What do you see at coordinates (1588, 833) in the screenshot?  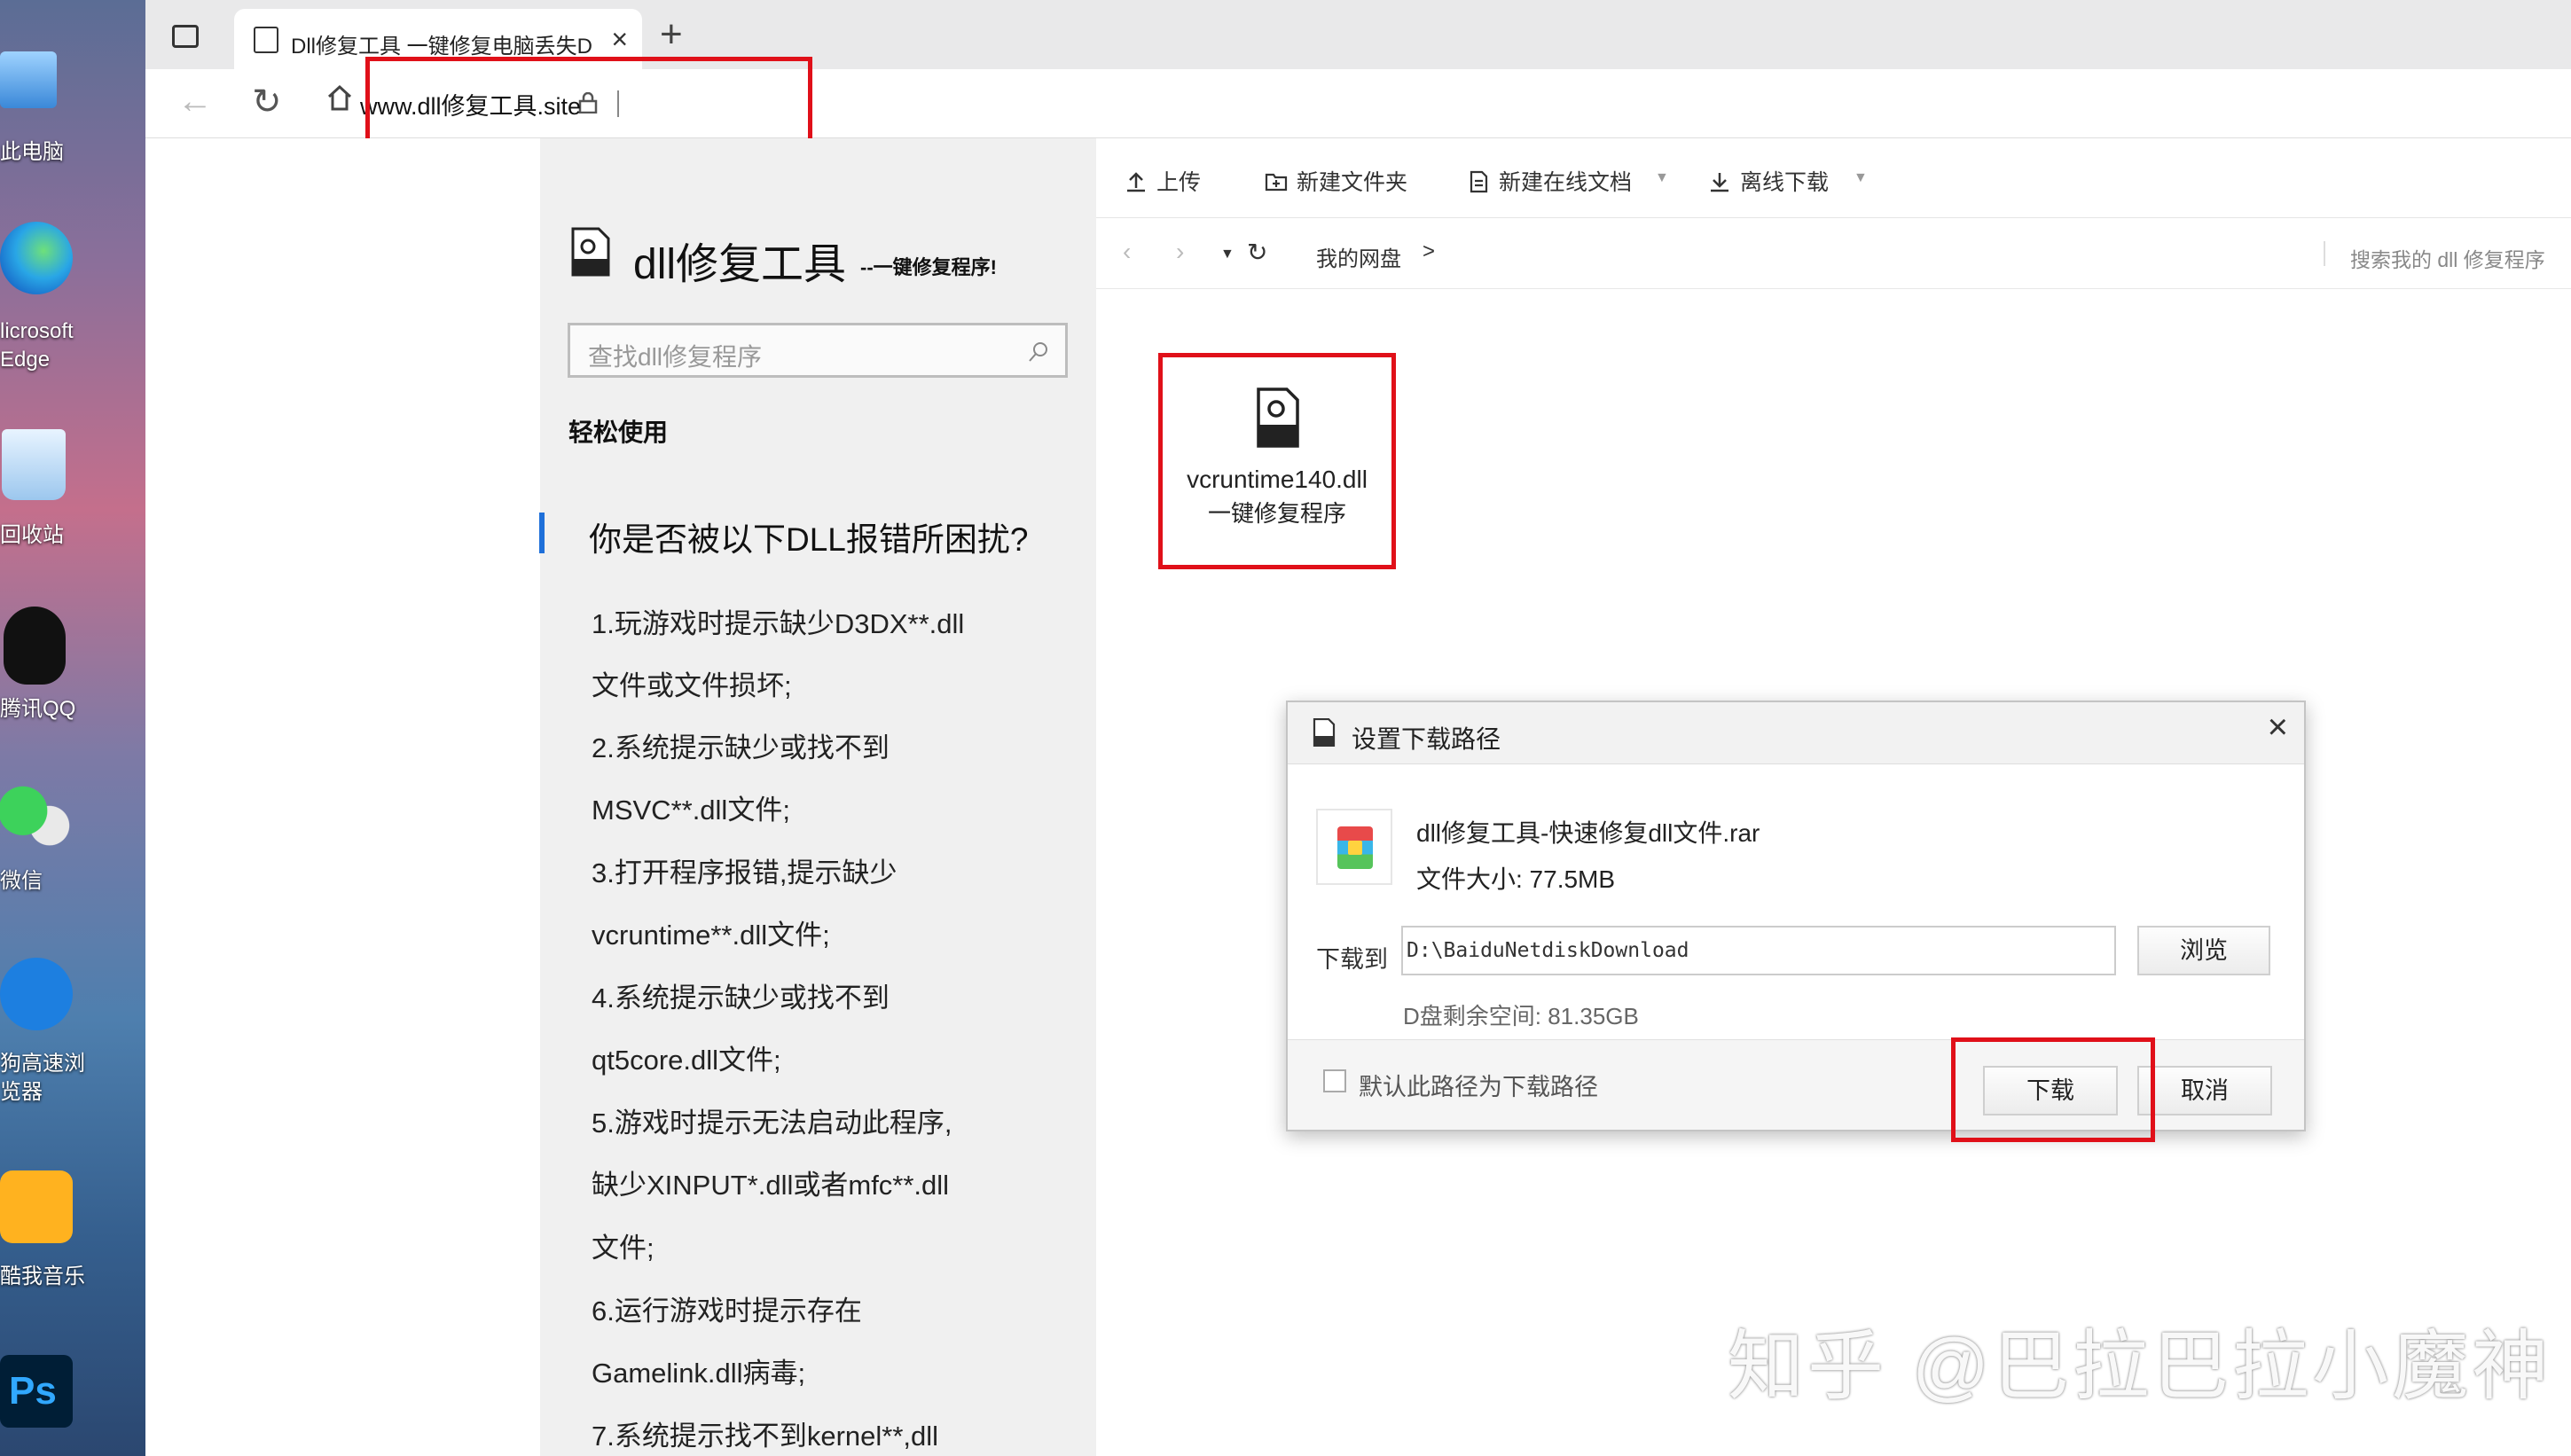 I see `download-file-name: dll修复工具-快速修复dll文件.rar` at bounding box center [1588, 833].